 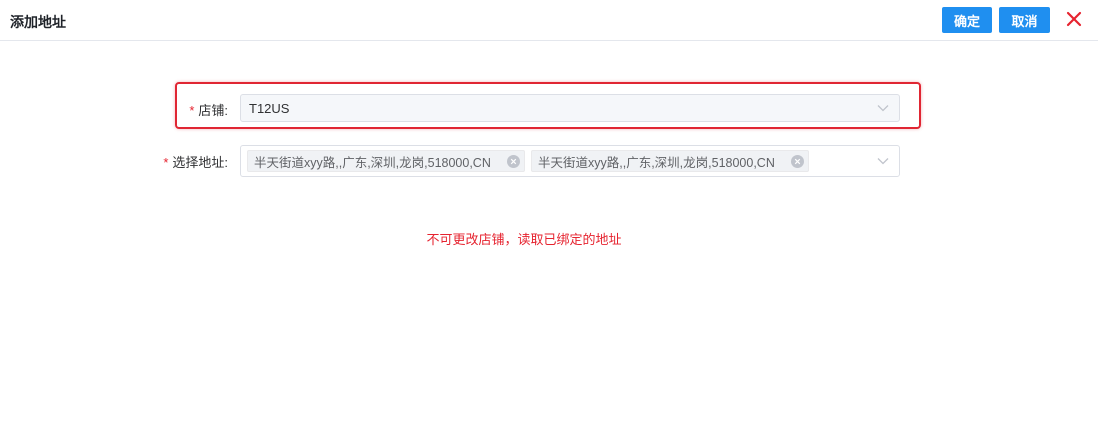 What do you see at coordinates (524, 239) in the screenshot?
I see `notice-text: 不可更改店铺，读取已绑定的地址` at bounding box center [524, 239].